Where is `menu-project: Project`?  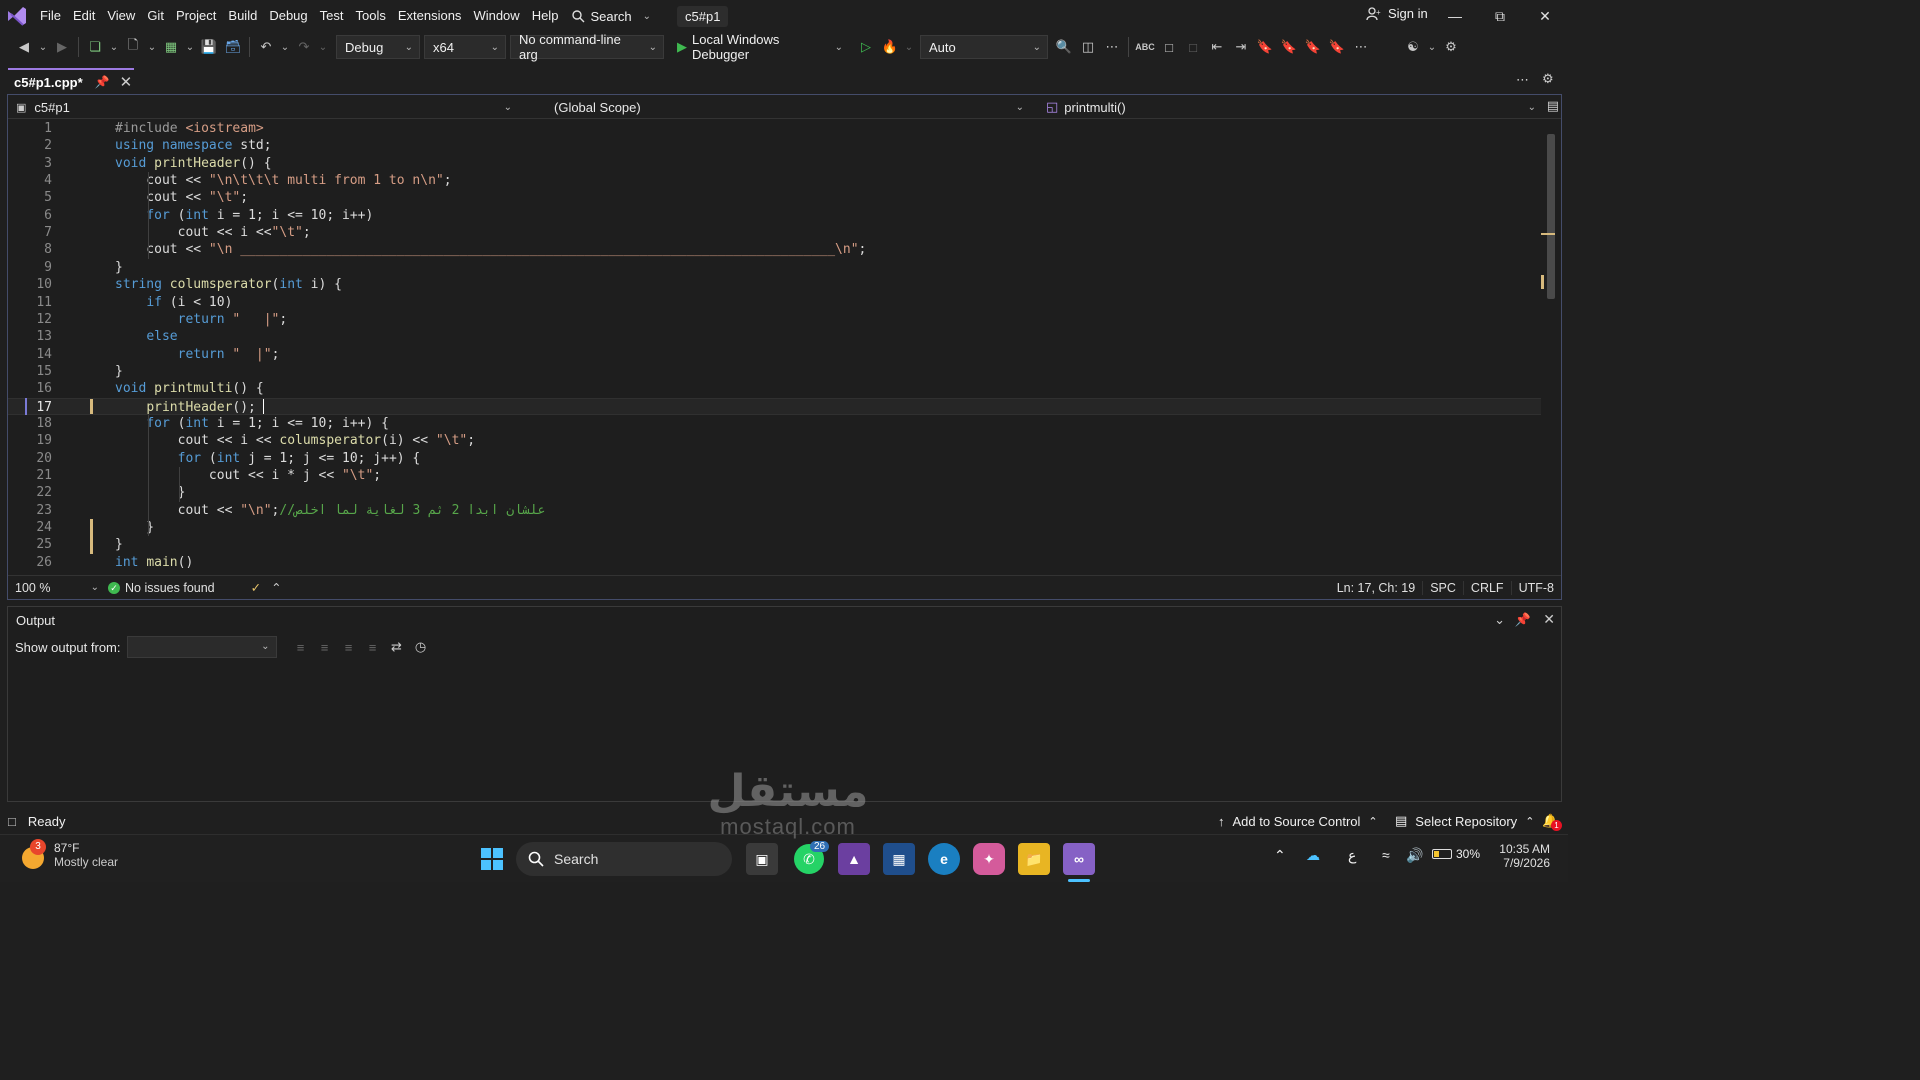
menu-project: Project is located at coordinates (196, 16).